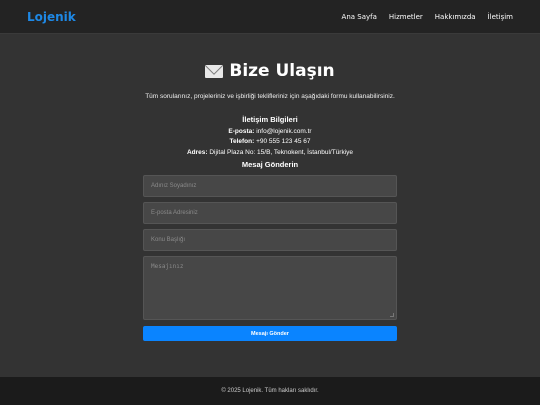 The image size is (540, 405). Describe the element at coordinates (174, 185) in the screenshot. I see `name-placeholder: Adınız Soyadınız` at that location.